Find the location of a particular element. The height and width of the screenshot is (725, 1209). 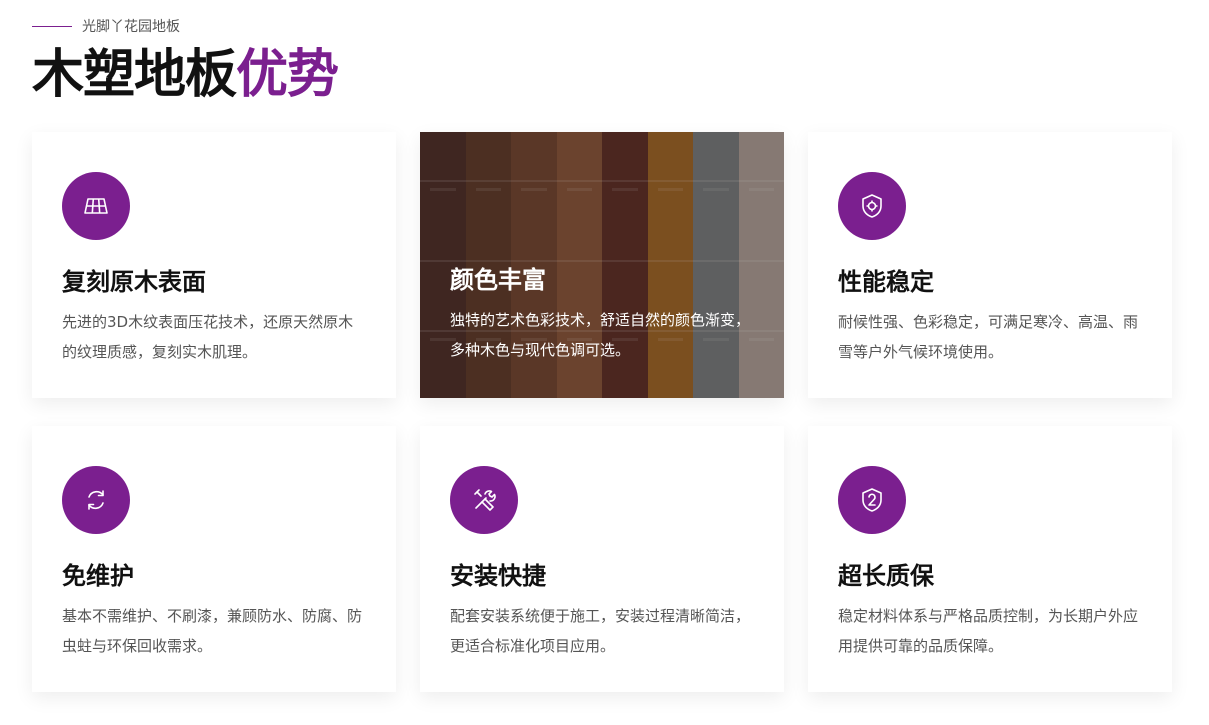

feature-desc: 稳定材料体系与严格品质控制，为长期户外应用提供可靠的品质保障。 is located at coordinates (988, 631).